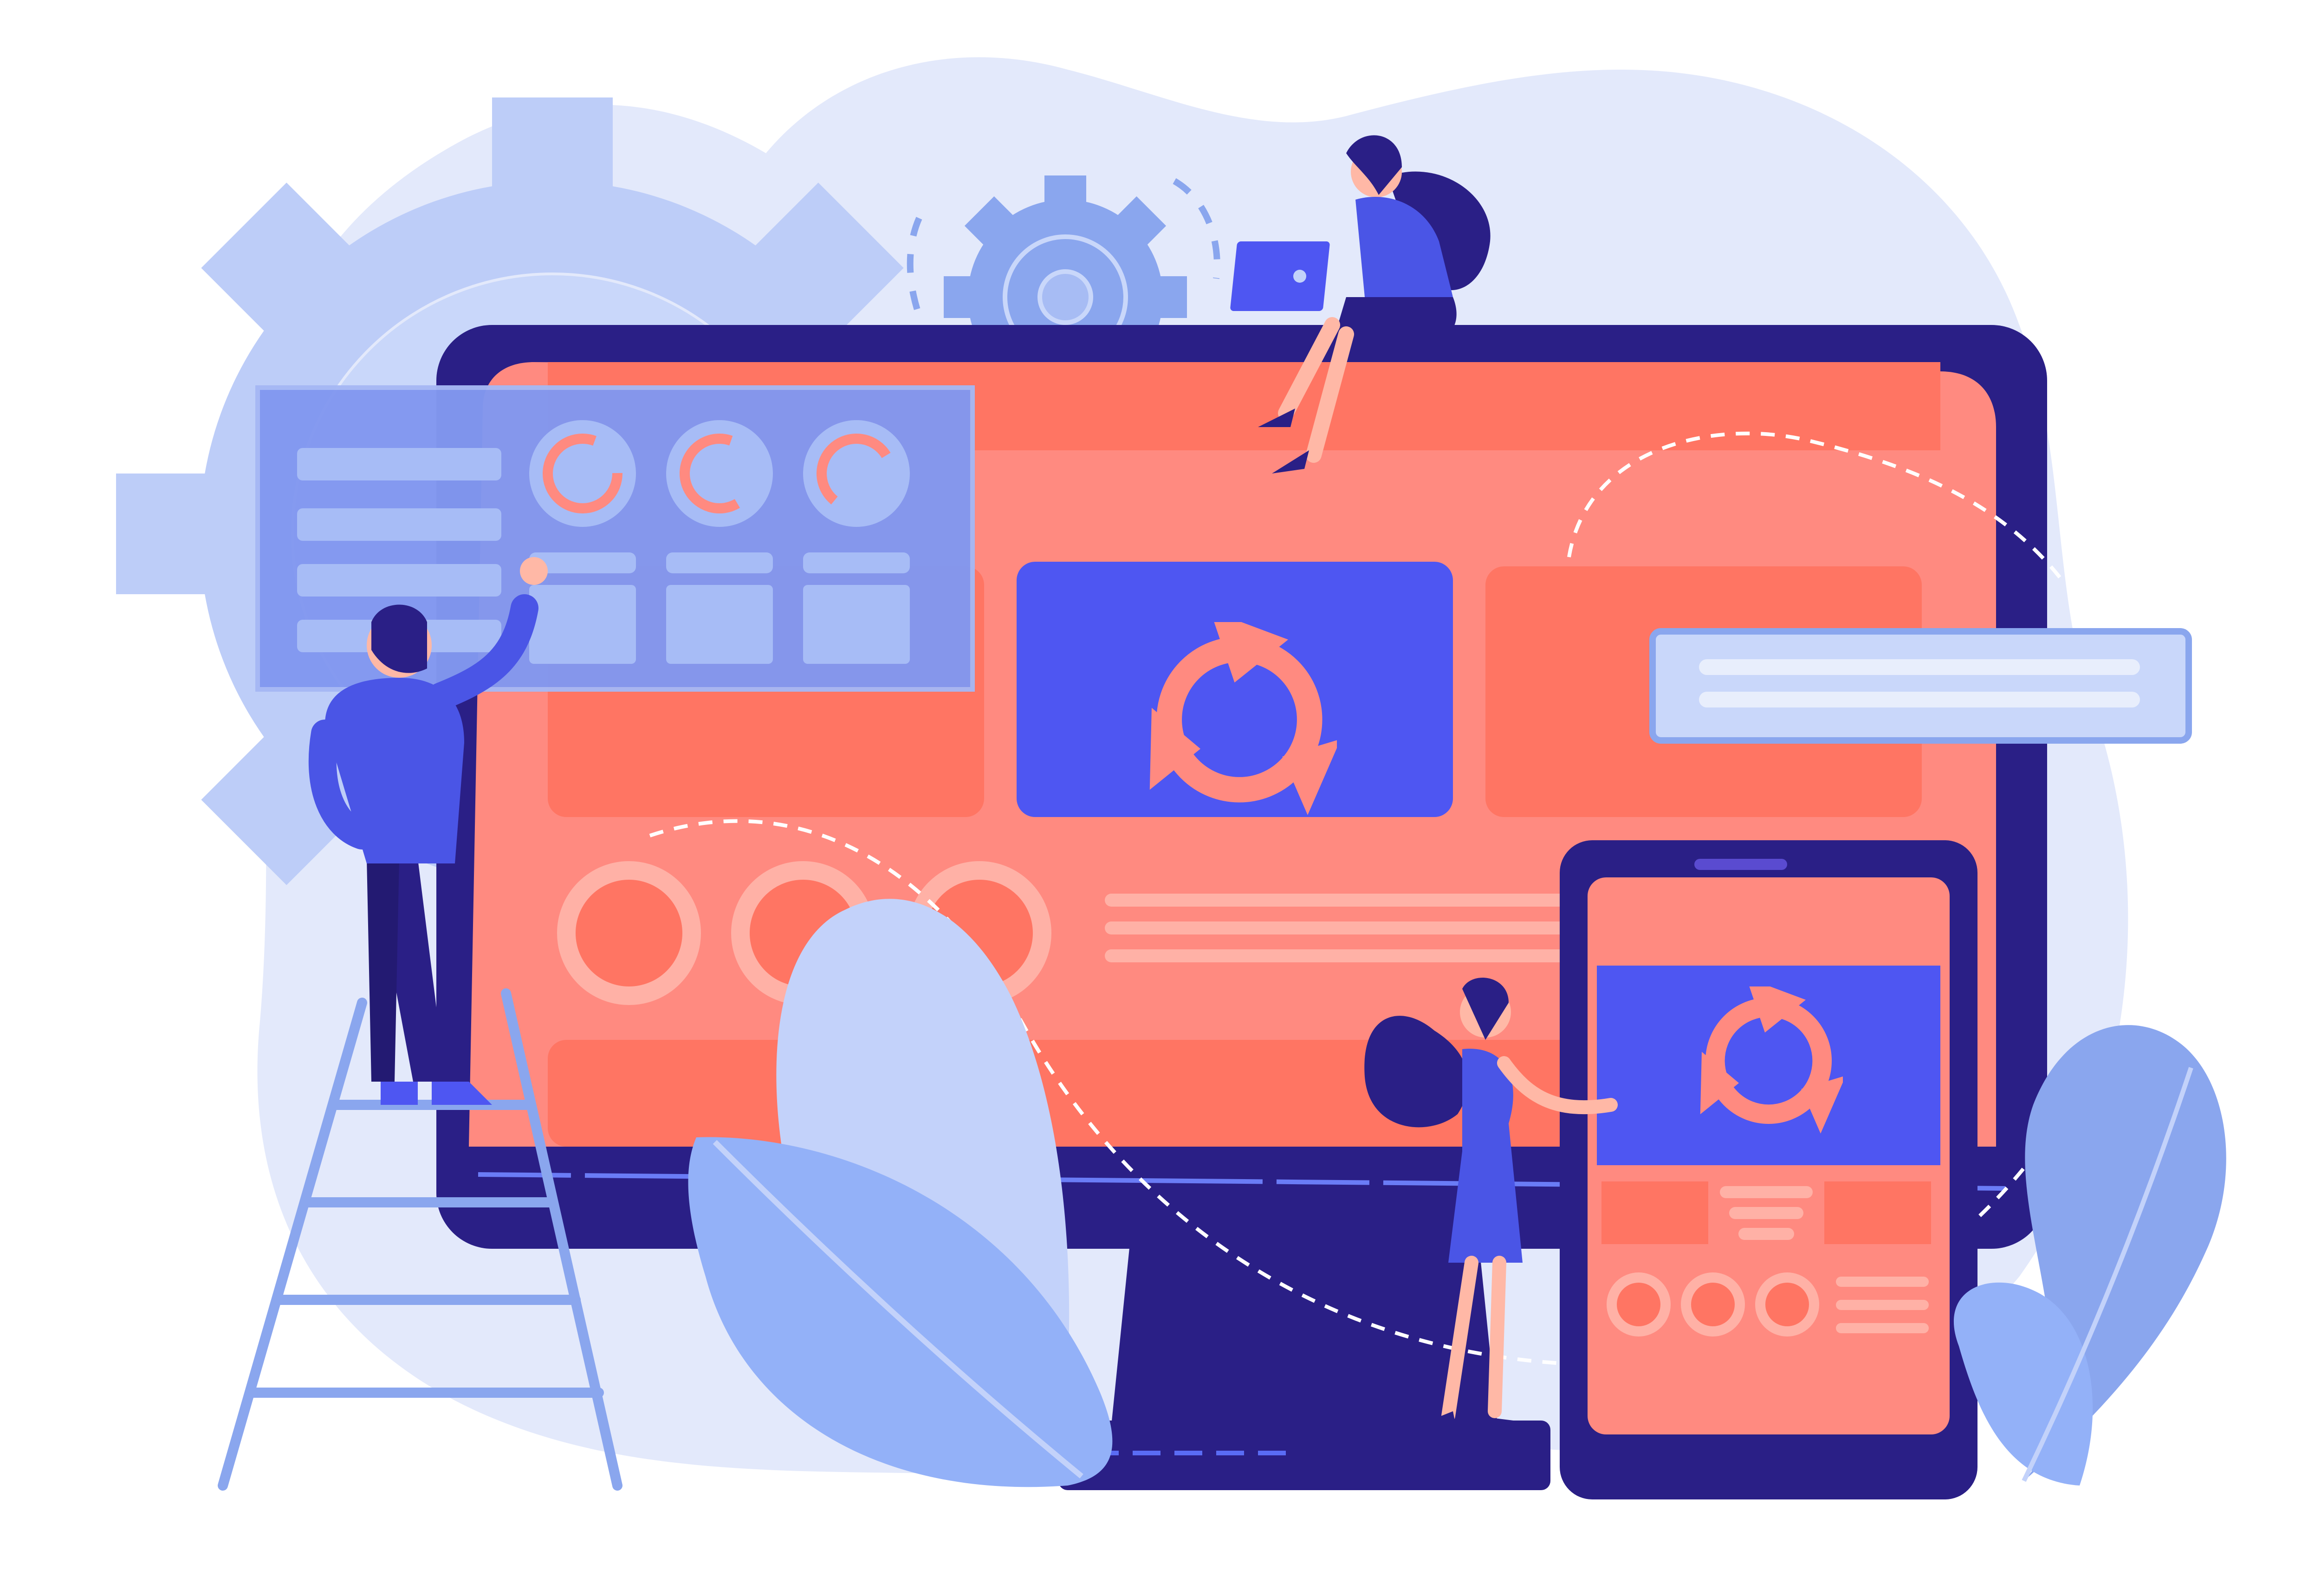 The height and width of the screenshot is (1596, 2321). What do you see at coordinates (1768, 1170) in the screenshot?
I see `smartphone` at bounding box center [1768, 1170].